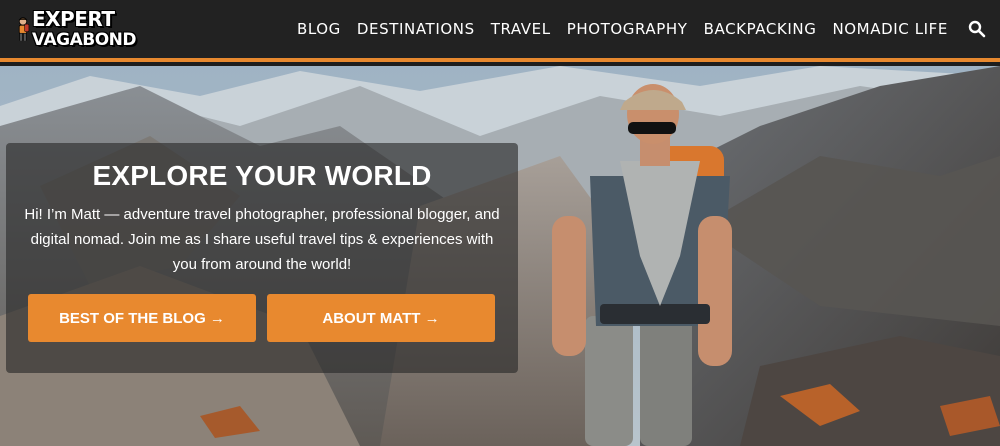  Describe the element at coordinates (319, 29) in the screenshot. I see `nav-item-blog: BLOG` at that location.